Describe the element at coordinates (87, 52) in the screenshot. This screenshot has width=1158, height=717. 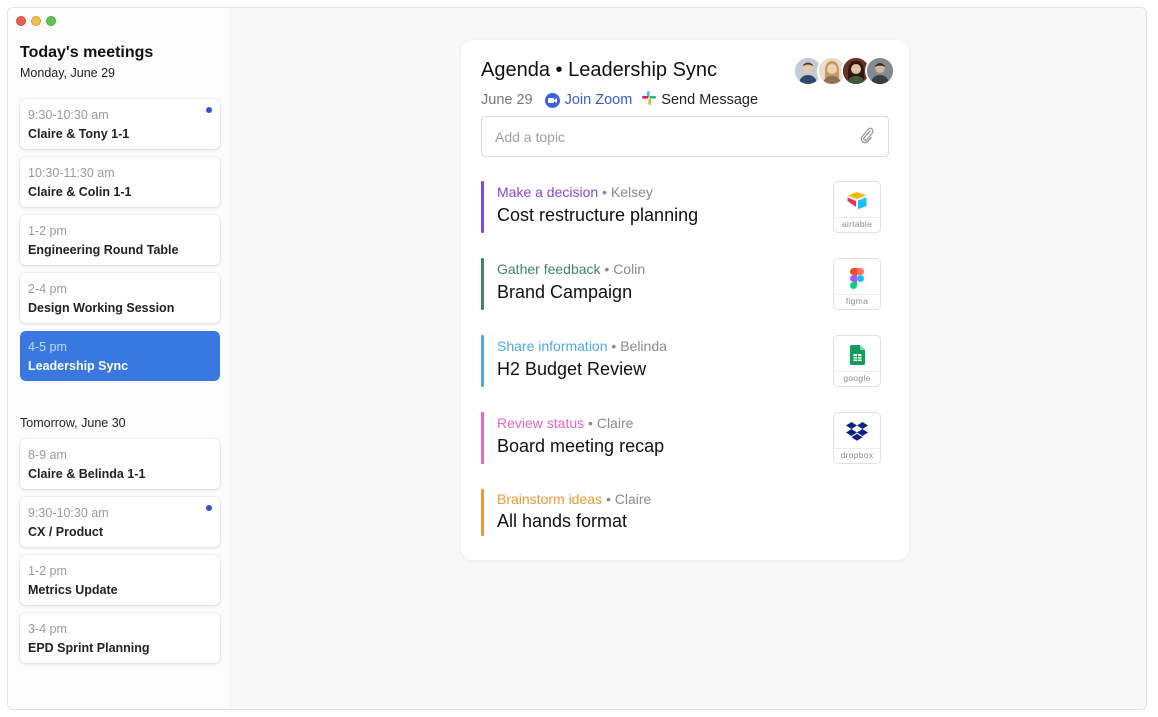
I see `sidebar-title: Today's meetings` at that location.